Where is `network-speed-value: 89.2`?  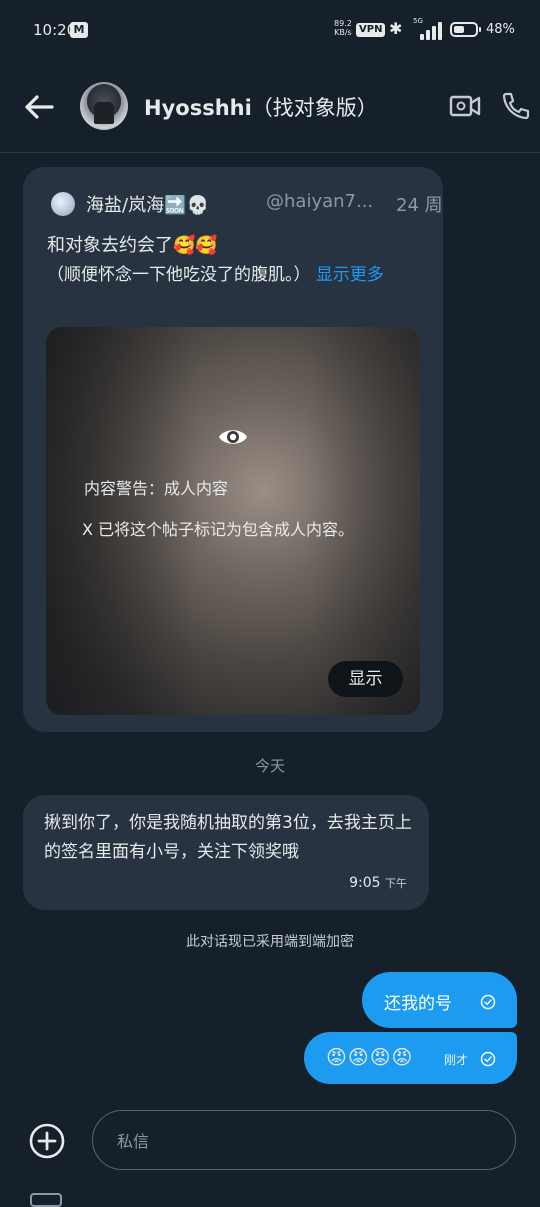 network-speed-value: 89.2 is located at coordinates (343, 23).